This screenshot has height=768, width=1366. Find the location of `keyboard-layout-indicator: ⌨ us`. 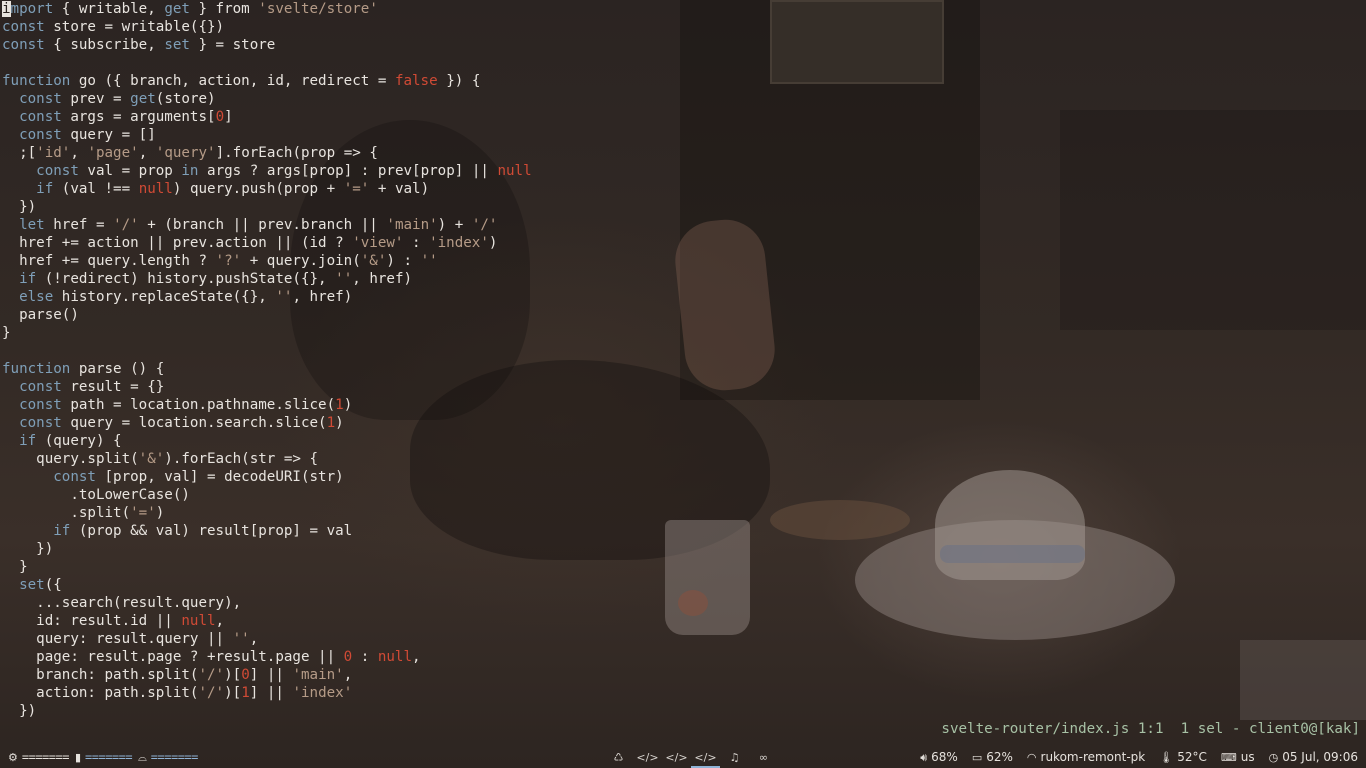

keyboard-layout-indicator: ⌨ us is located at coordinates (1238, 757).